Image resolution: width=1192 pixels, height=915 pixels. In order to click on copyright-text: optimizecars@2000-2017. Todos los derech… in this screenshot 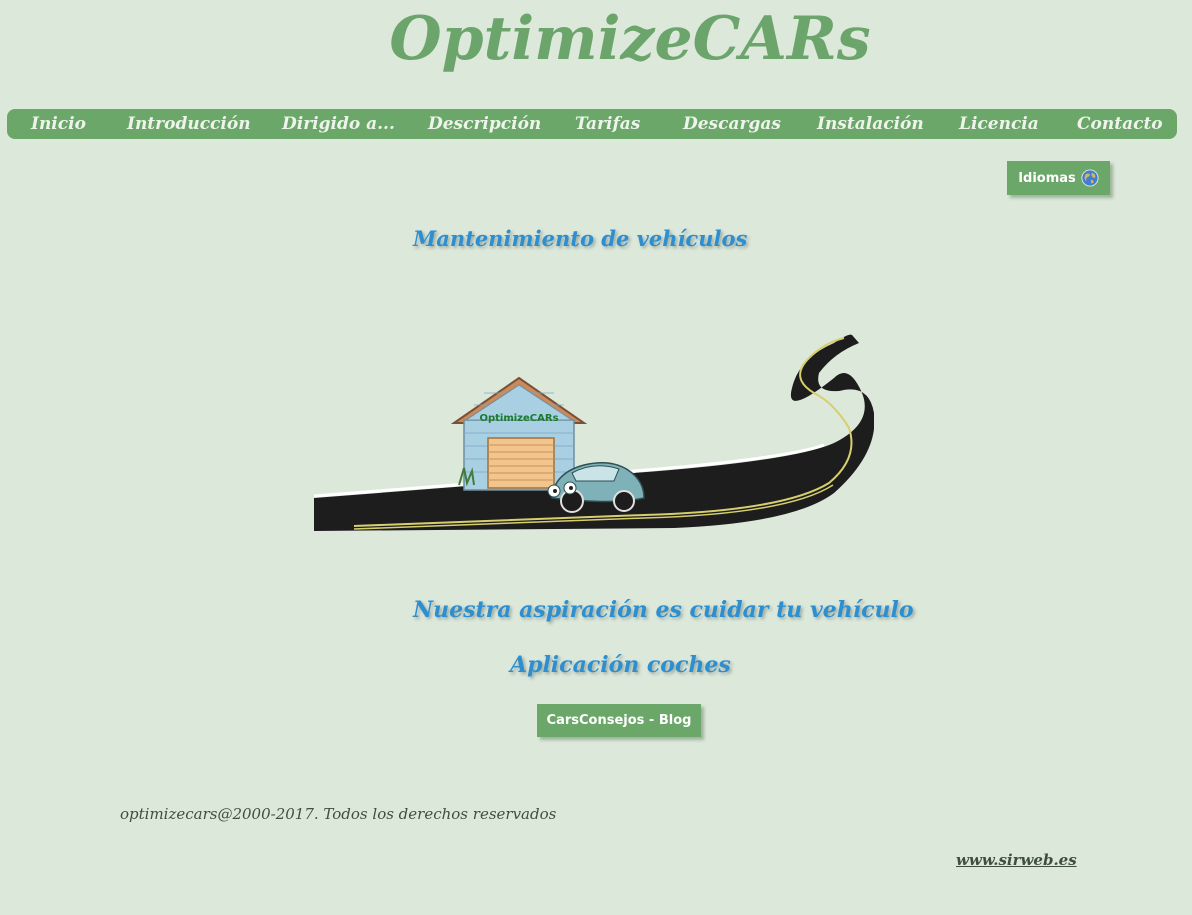, I will do `click(338, 814)`.